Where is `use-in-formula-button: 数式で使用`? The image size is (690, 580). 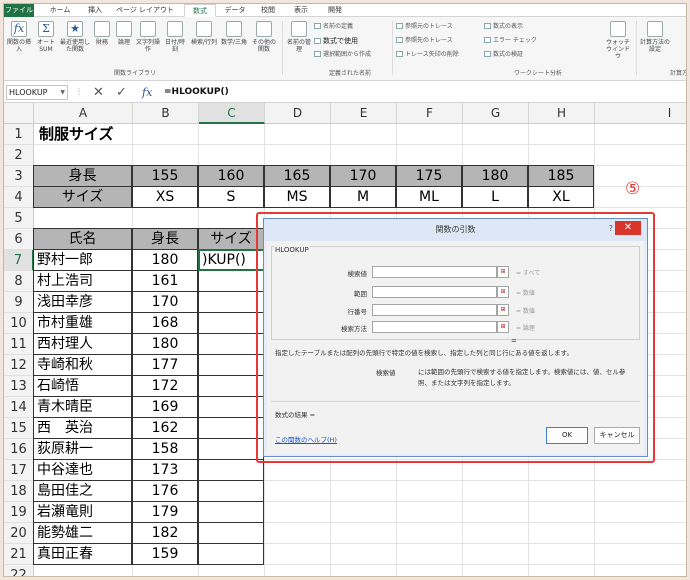
use-in-formula-button: 数式で使用 is located at coordinates (336, 41).